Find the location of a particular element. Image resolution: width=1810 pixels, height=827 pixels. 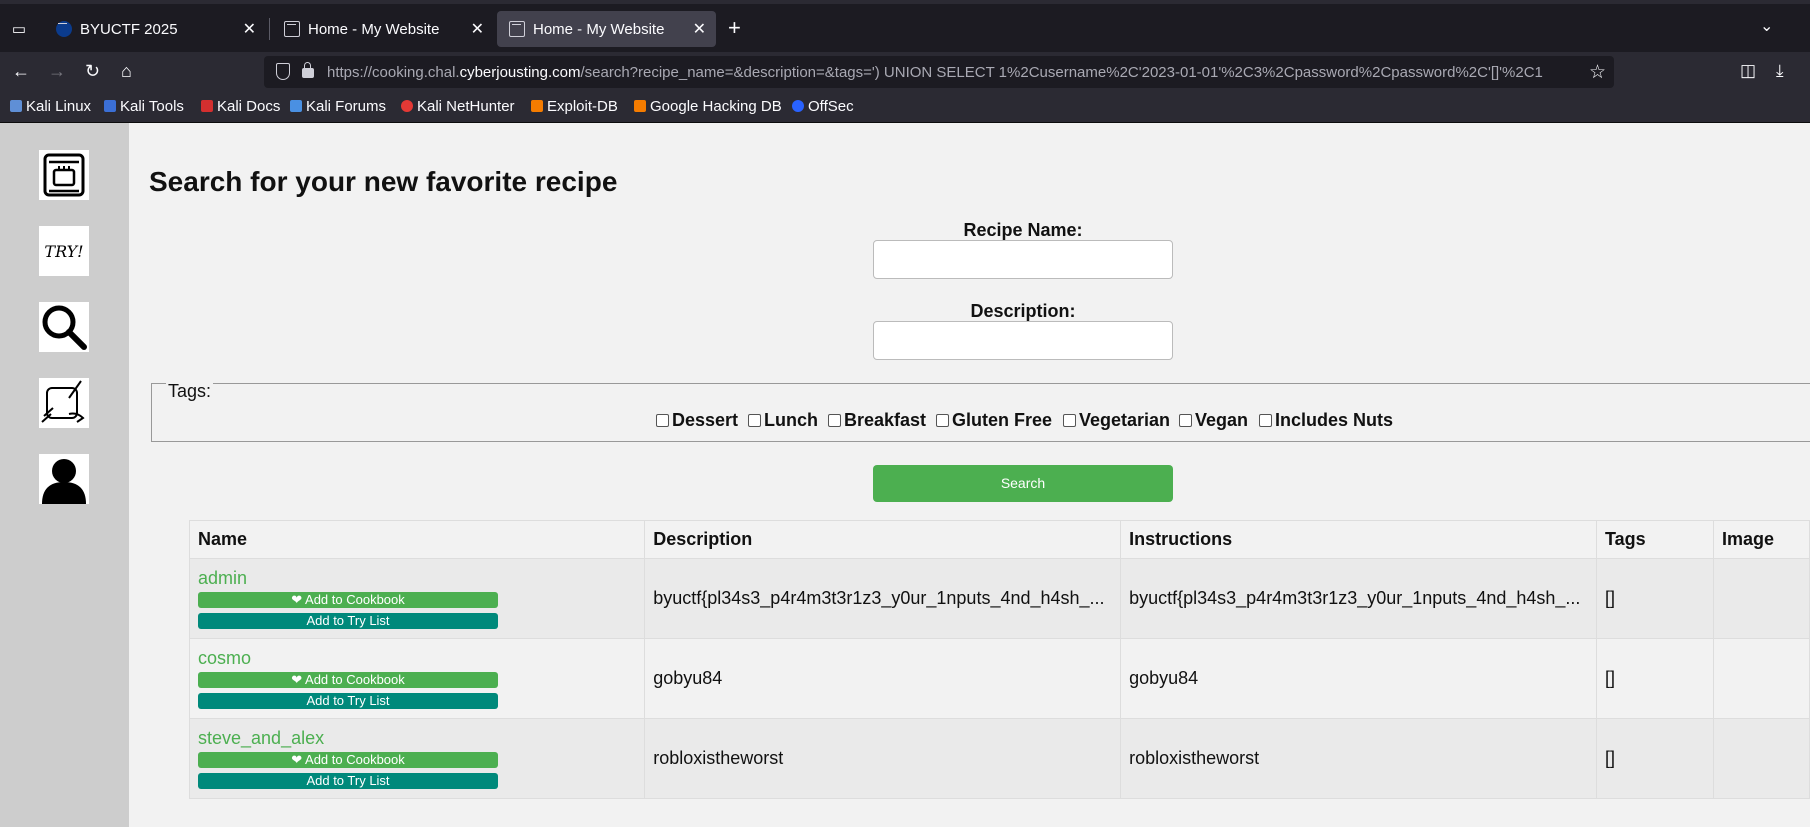

cookbook-icon-graphic is located at coordinates (64, 175).